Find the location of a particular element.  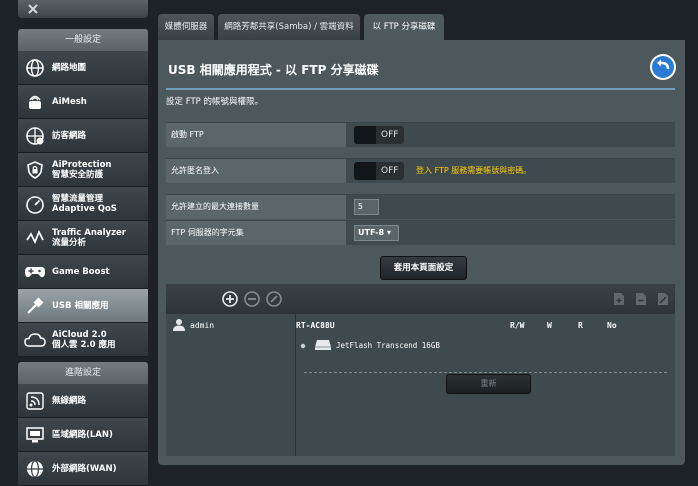

rename-button: 重新 is located at coordinates (488, 384).